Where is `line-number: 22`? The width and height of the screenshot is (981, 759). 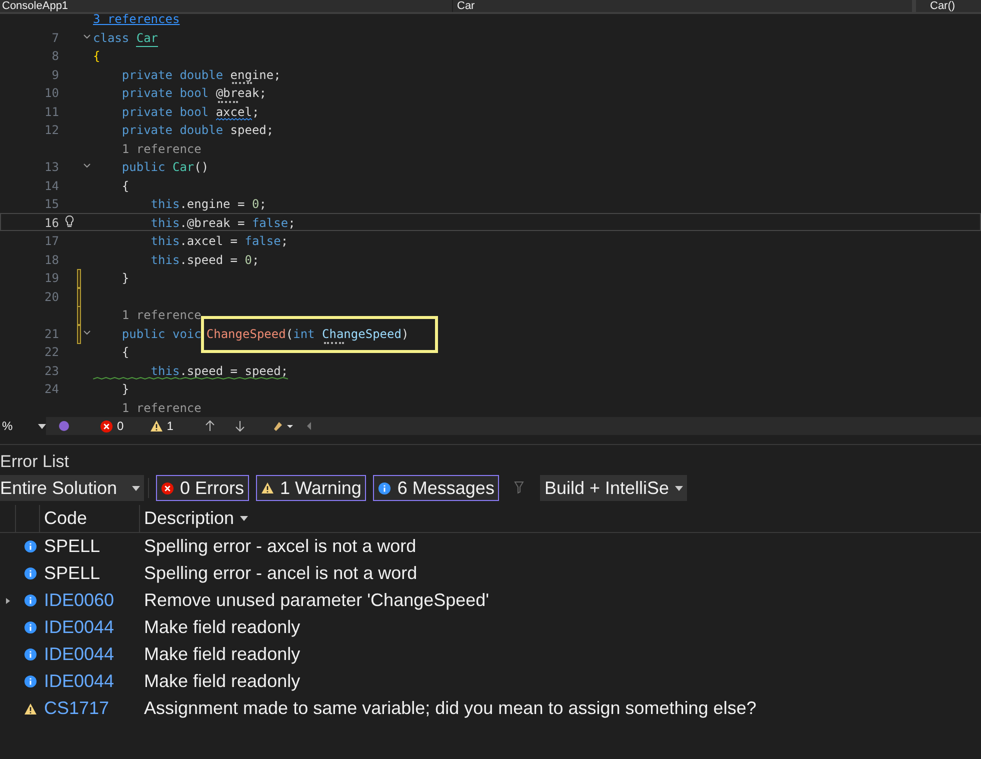 line-number: 22 is located at coordinates (52, 352).